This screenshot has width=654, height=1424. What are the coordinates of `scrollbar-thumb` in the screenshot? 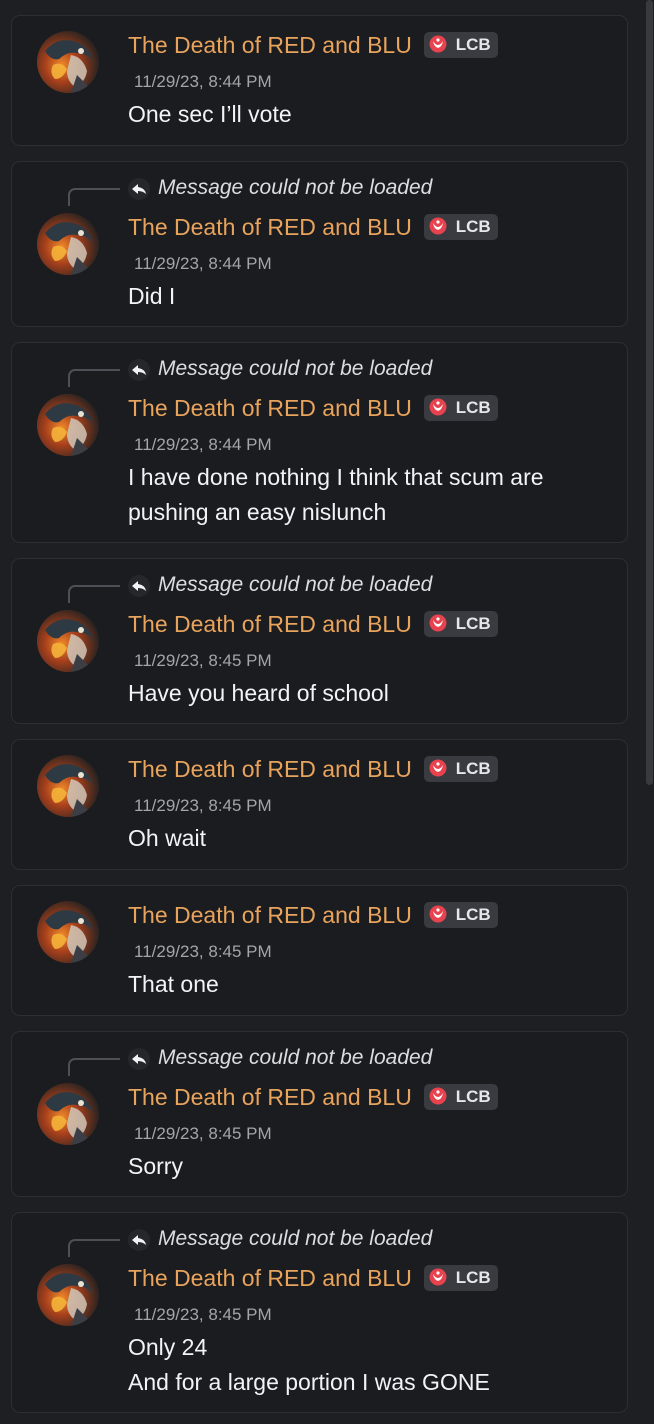 It's located at (649, 392).